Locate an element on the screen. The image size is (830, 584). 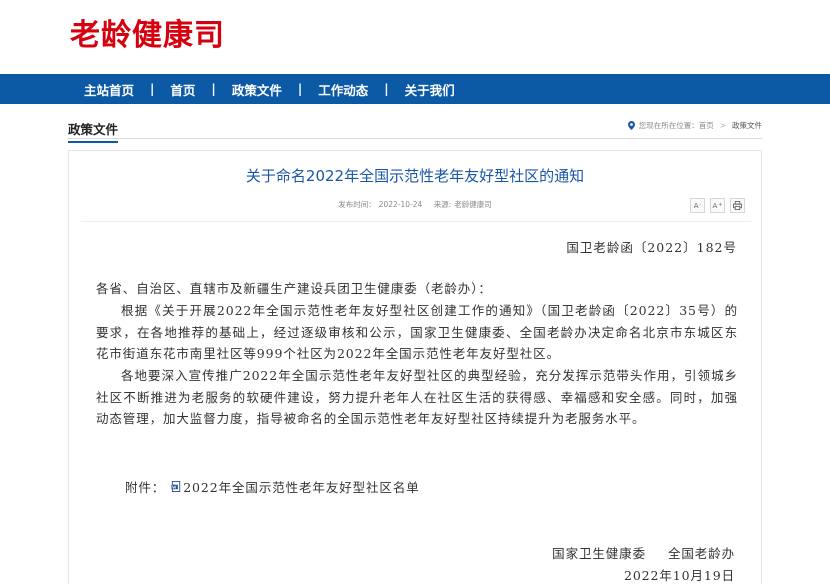
printer-icon is located at coordinates (737, 205).